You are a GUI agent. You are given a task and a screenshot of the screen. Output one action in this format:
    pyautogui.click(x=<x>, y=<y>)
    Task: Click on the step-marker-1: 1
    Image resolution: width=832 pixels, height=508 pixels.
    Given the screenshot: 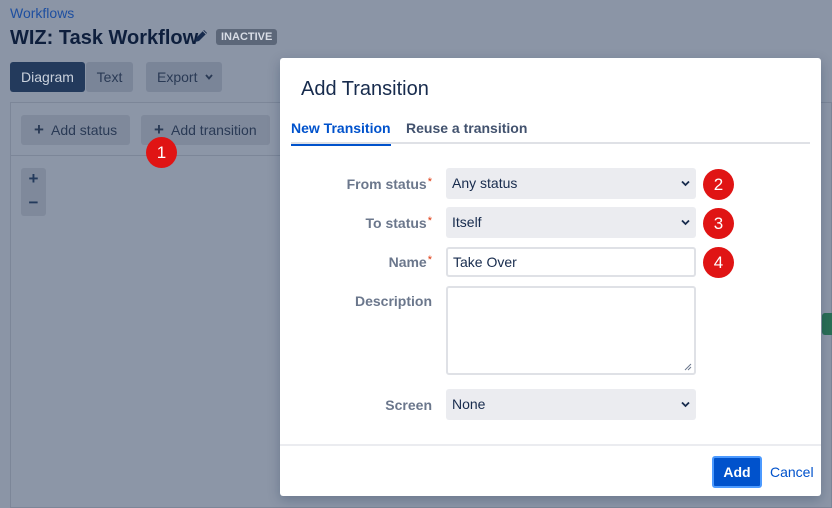 What is the action you would take?
    pyautogui.click(x=161, y=152)
    